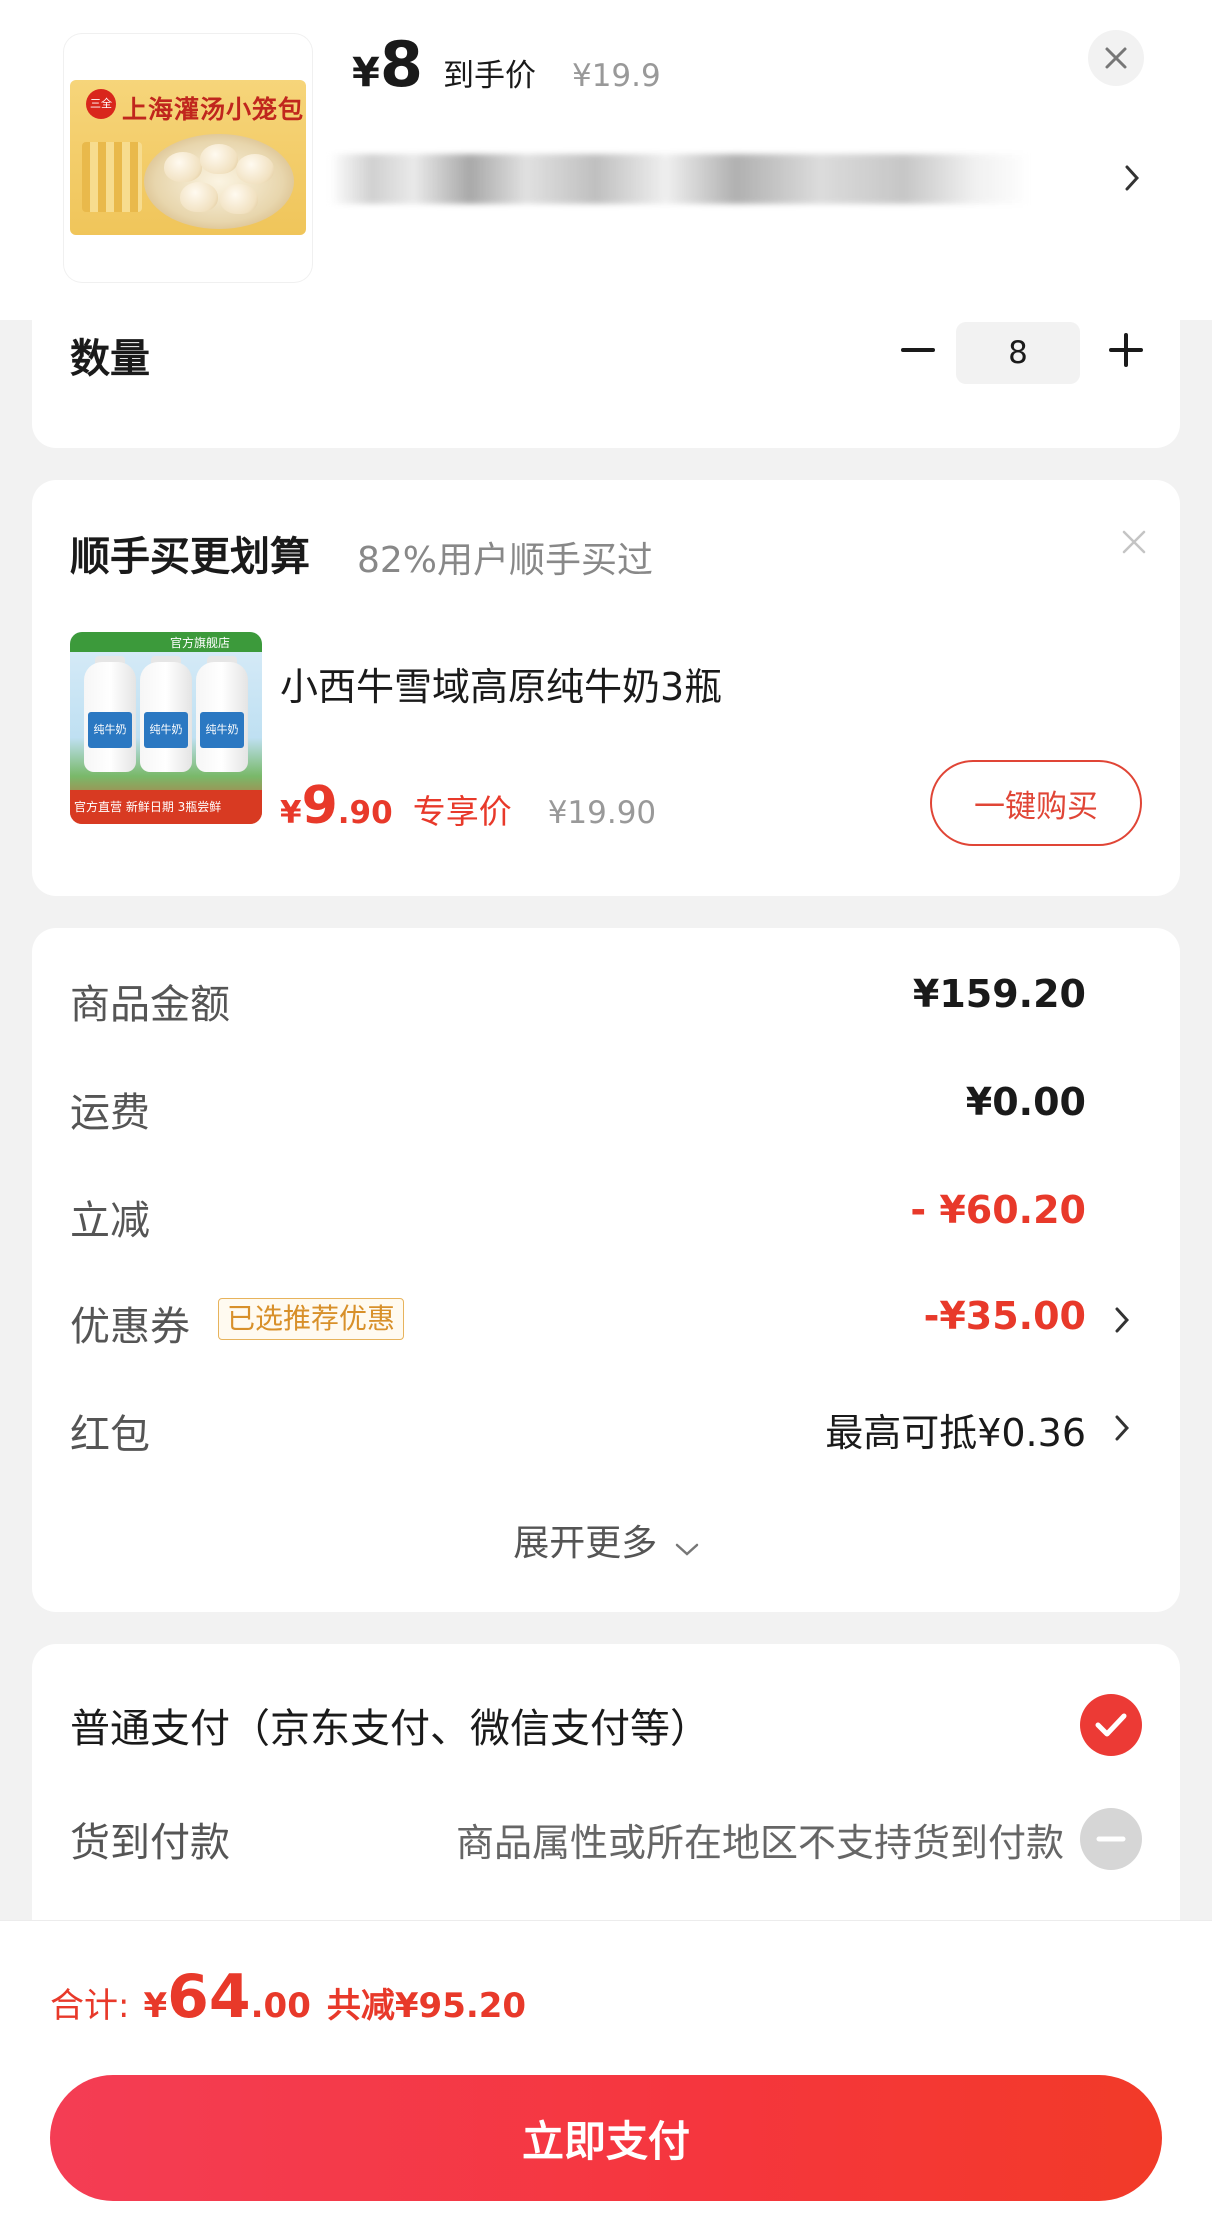 This screenshot has width=1212, height=2213. Describe the element at coordinates (426, 2006) in the screenshot. I see `total-saved: 共减¥95.20` at that location.